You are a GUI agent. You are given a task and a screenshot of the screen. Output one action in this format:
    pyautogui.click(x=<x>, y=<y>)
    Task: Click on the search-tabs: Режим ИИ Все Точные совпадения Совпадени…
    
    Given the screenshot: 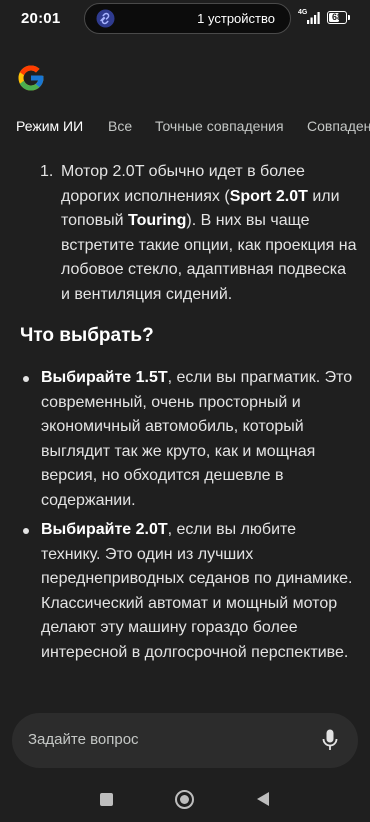 What is the action you would take?
    pyautogui.click(x=185, y=129)
    